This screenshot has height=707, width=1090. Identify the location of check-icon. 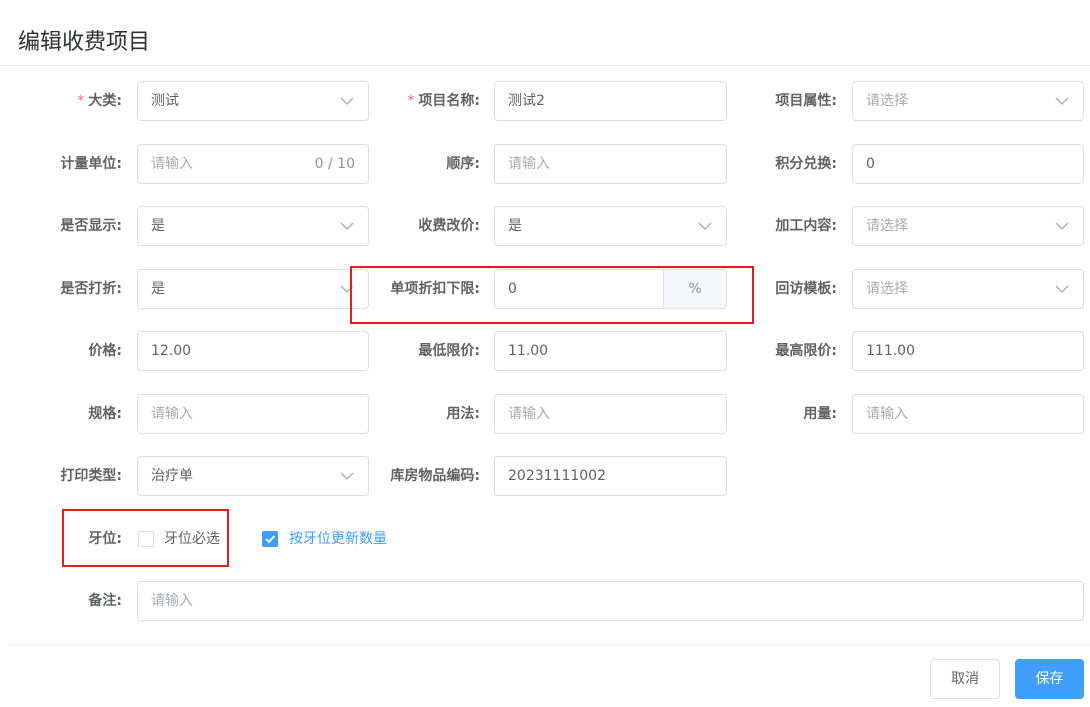
(270, 539).